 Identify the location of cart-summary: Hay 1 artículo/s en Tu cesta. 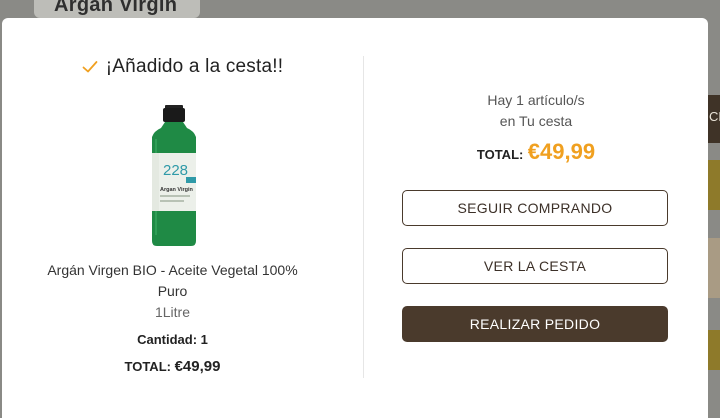
(536, 111).